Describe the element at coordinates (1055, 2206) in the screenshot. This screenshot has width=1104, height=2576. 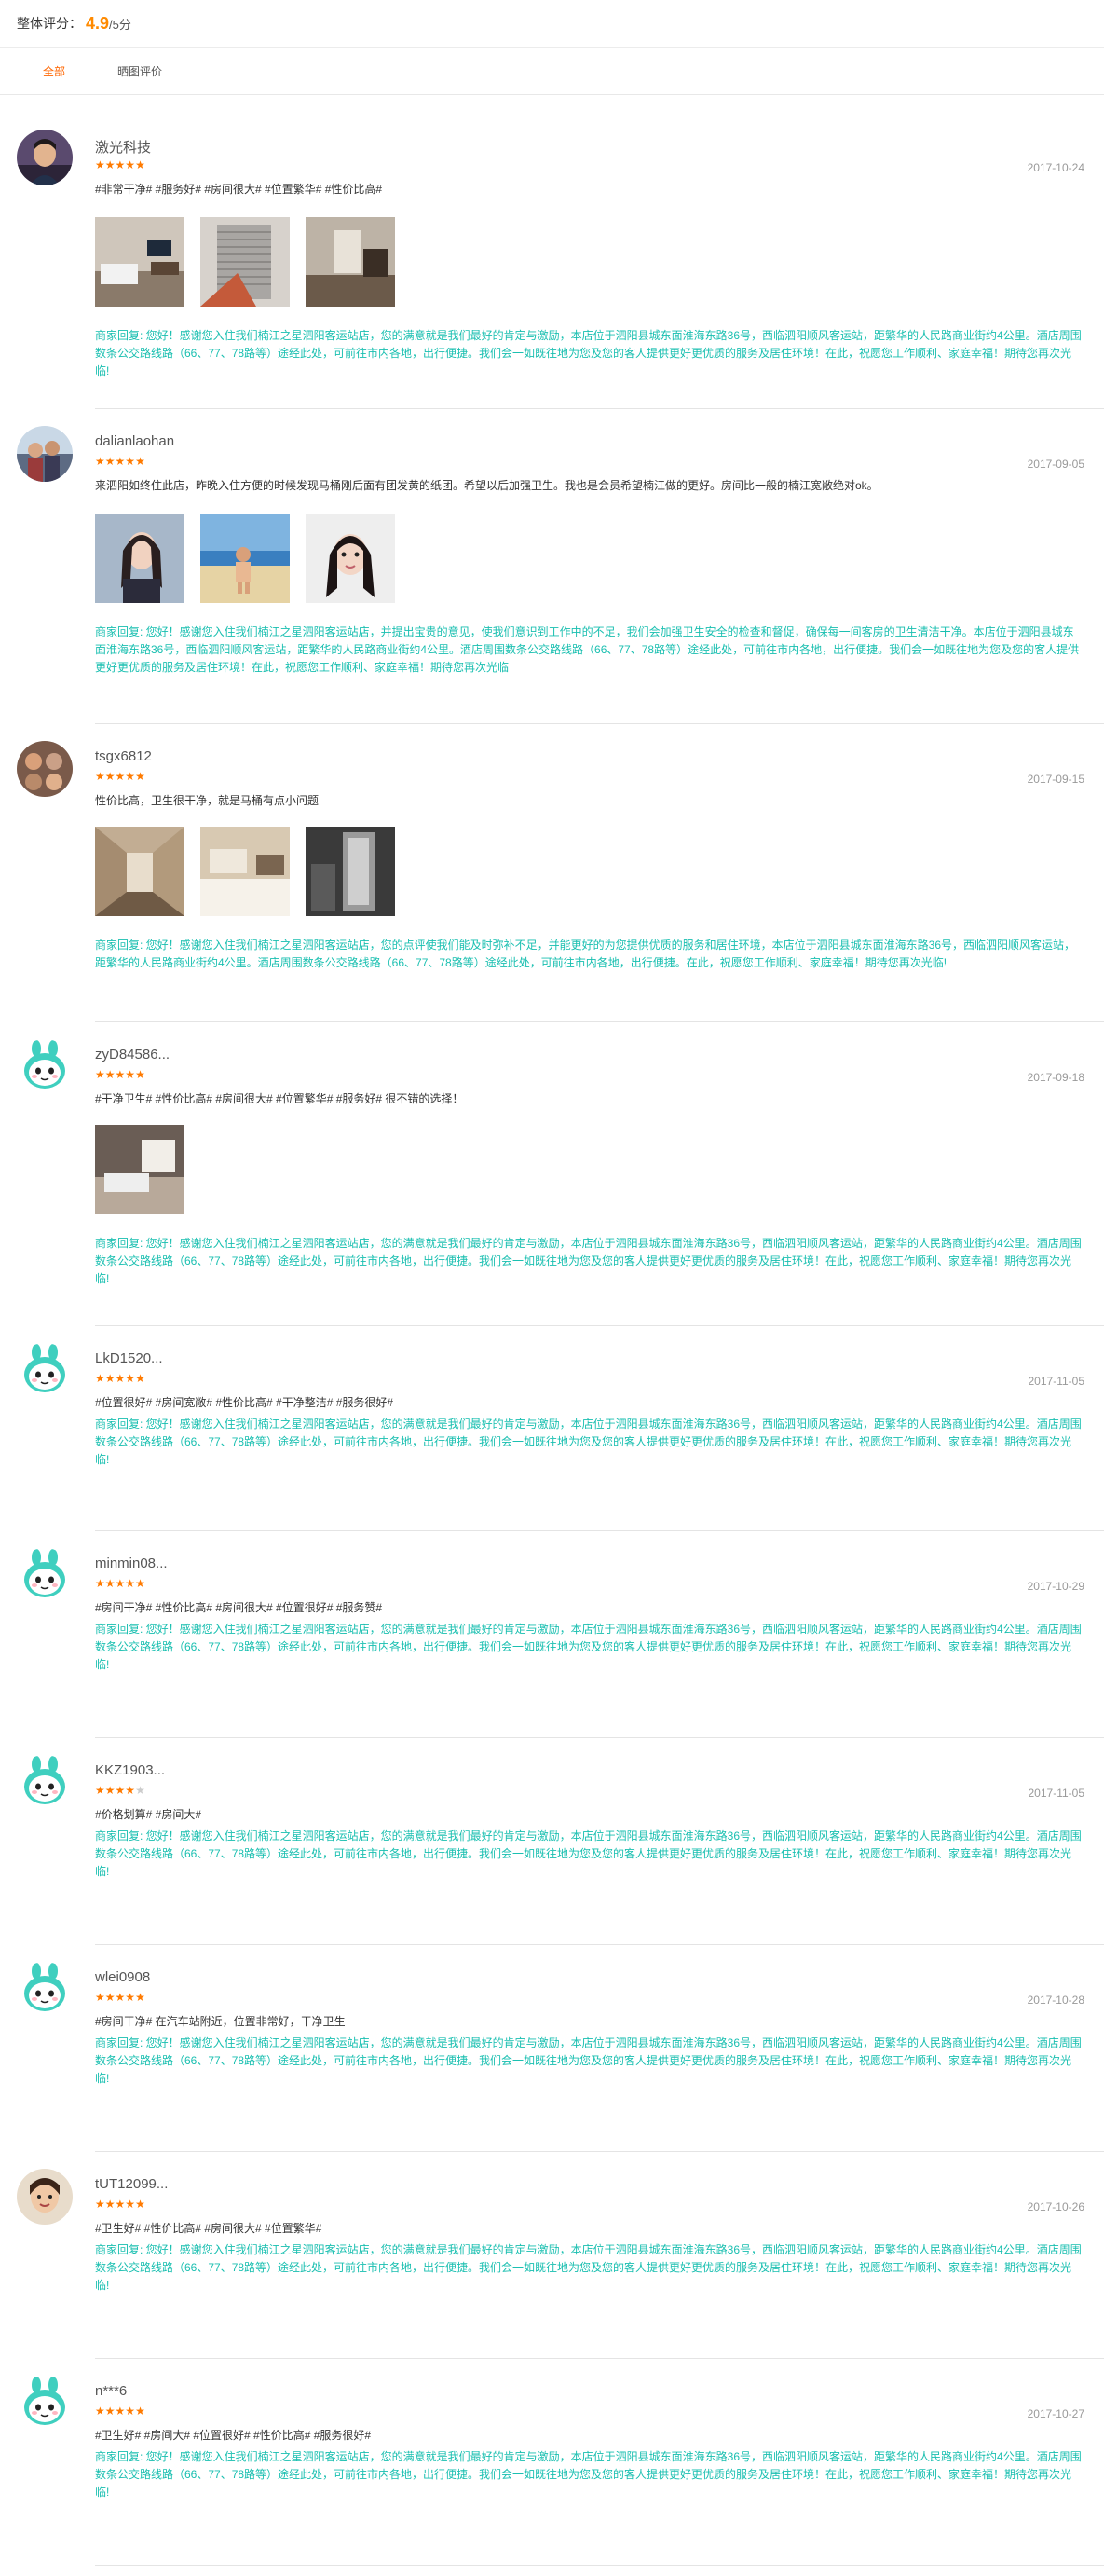
I see `review-date: 2017-10-26` at that location.